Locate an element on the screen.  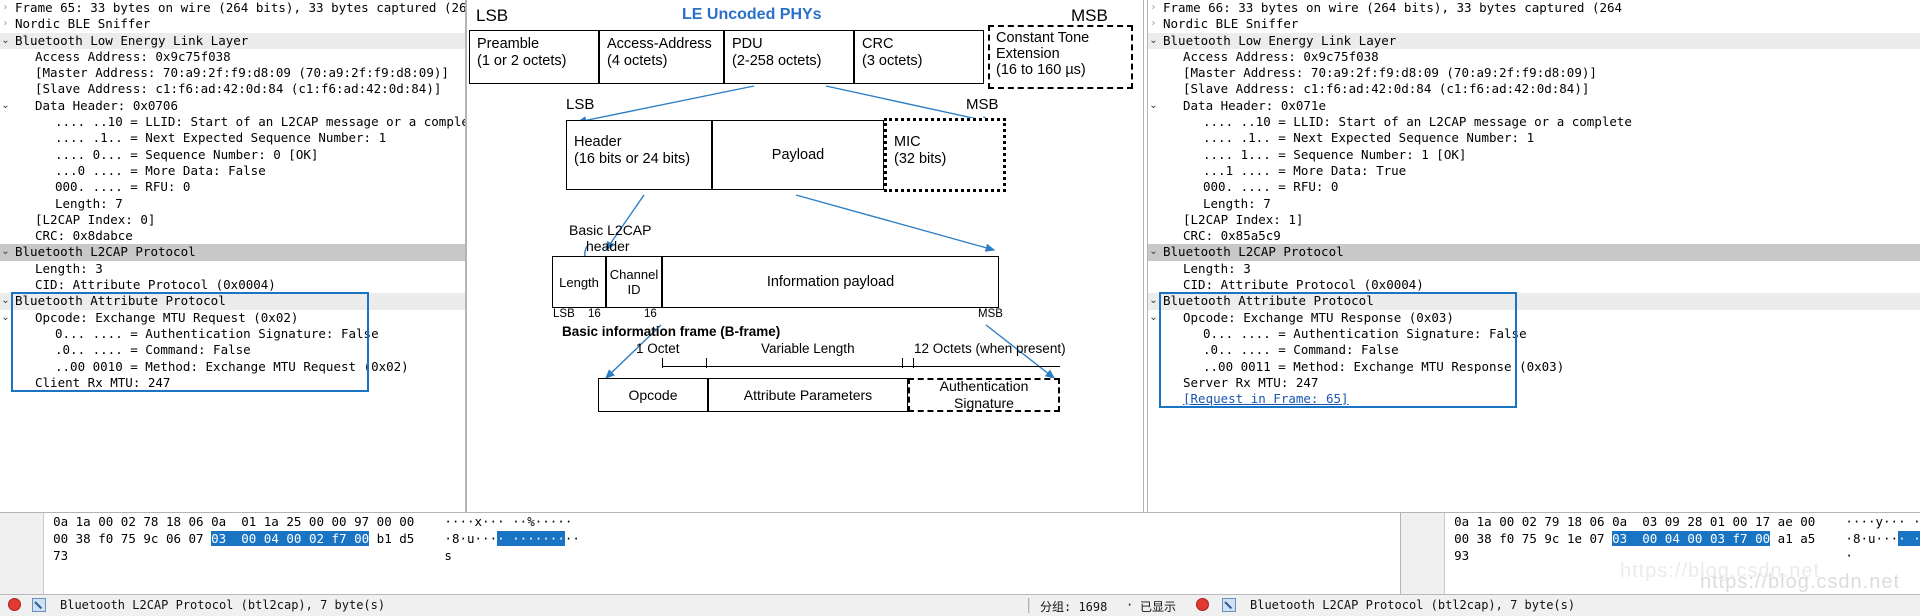
detail-row: .... 0... = Sequence Number: 0 [OK] is located at coordinates (232, 155).